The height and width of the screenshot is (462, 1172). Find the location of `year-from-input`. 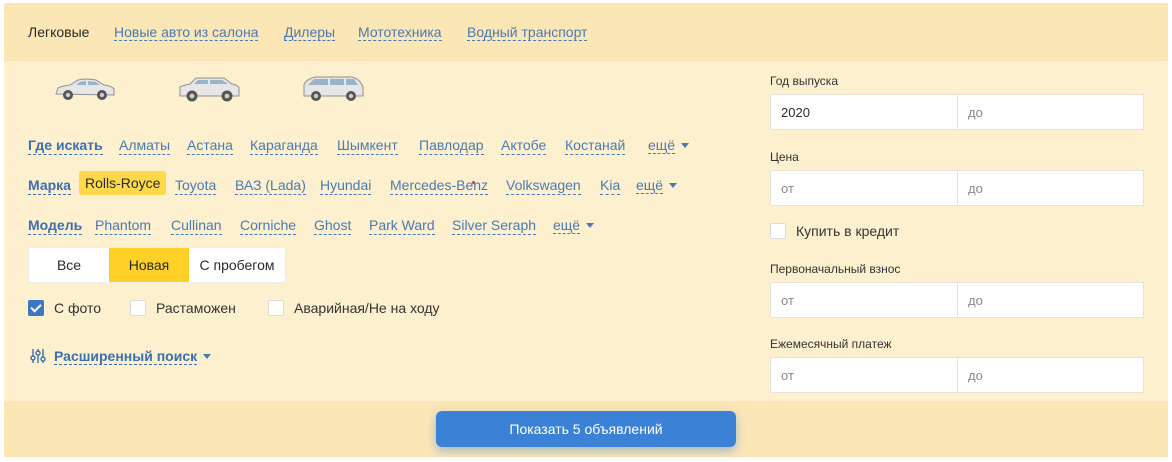

year-from-input is located at coordinates (864, 112).